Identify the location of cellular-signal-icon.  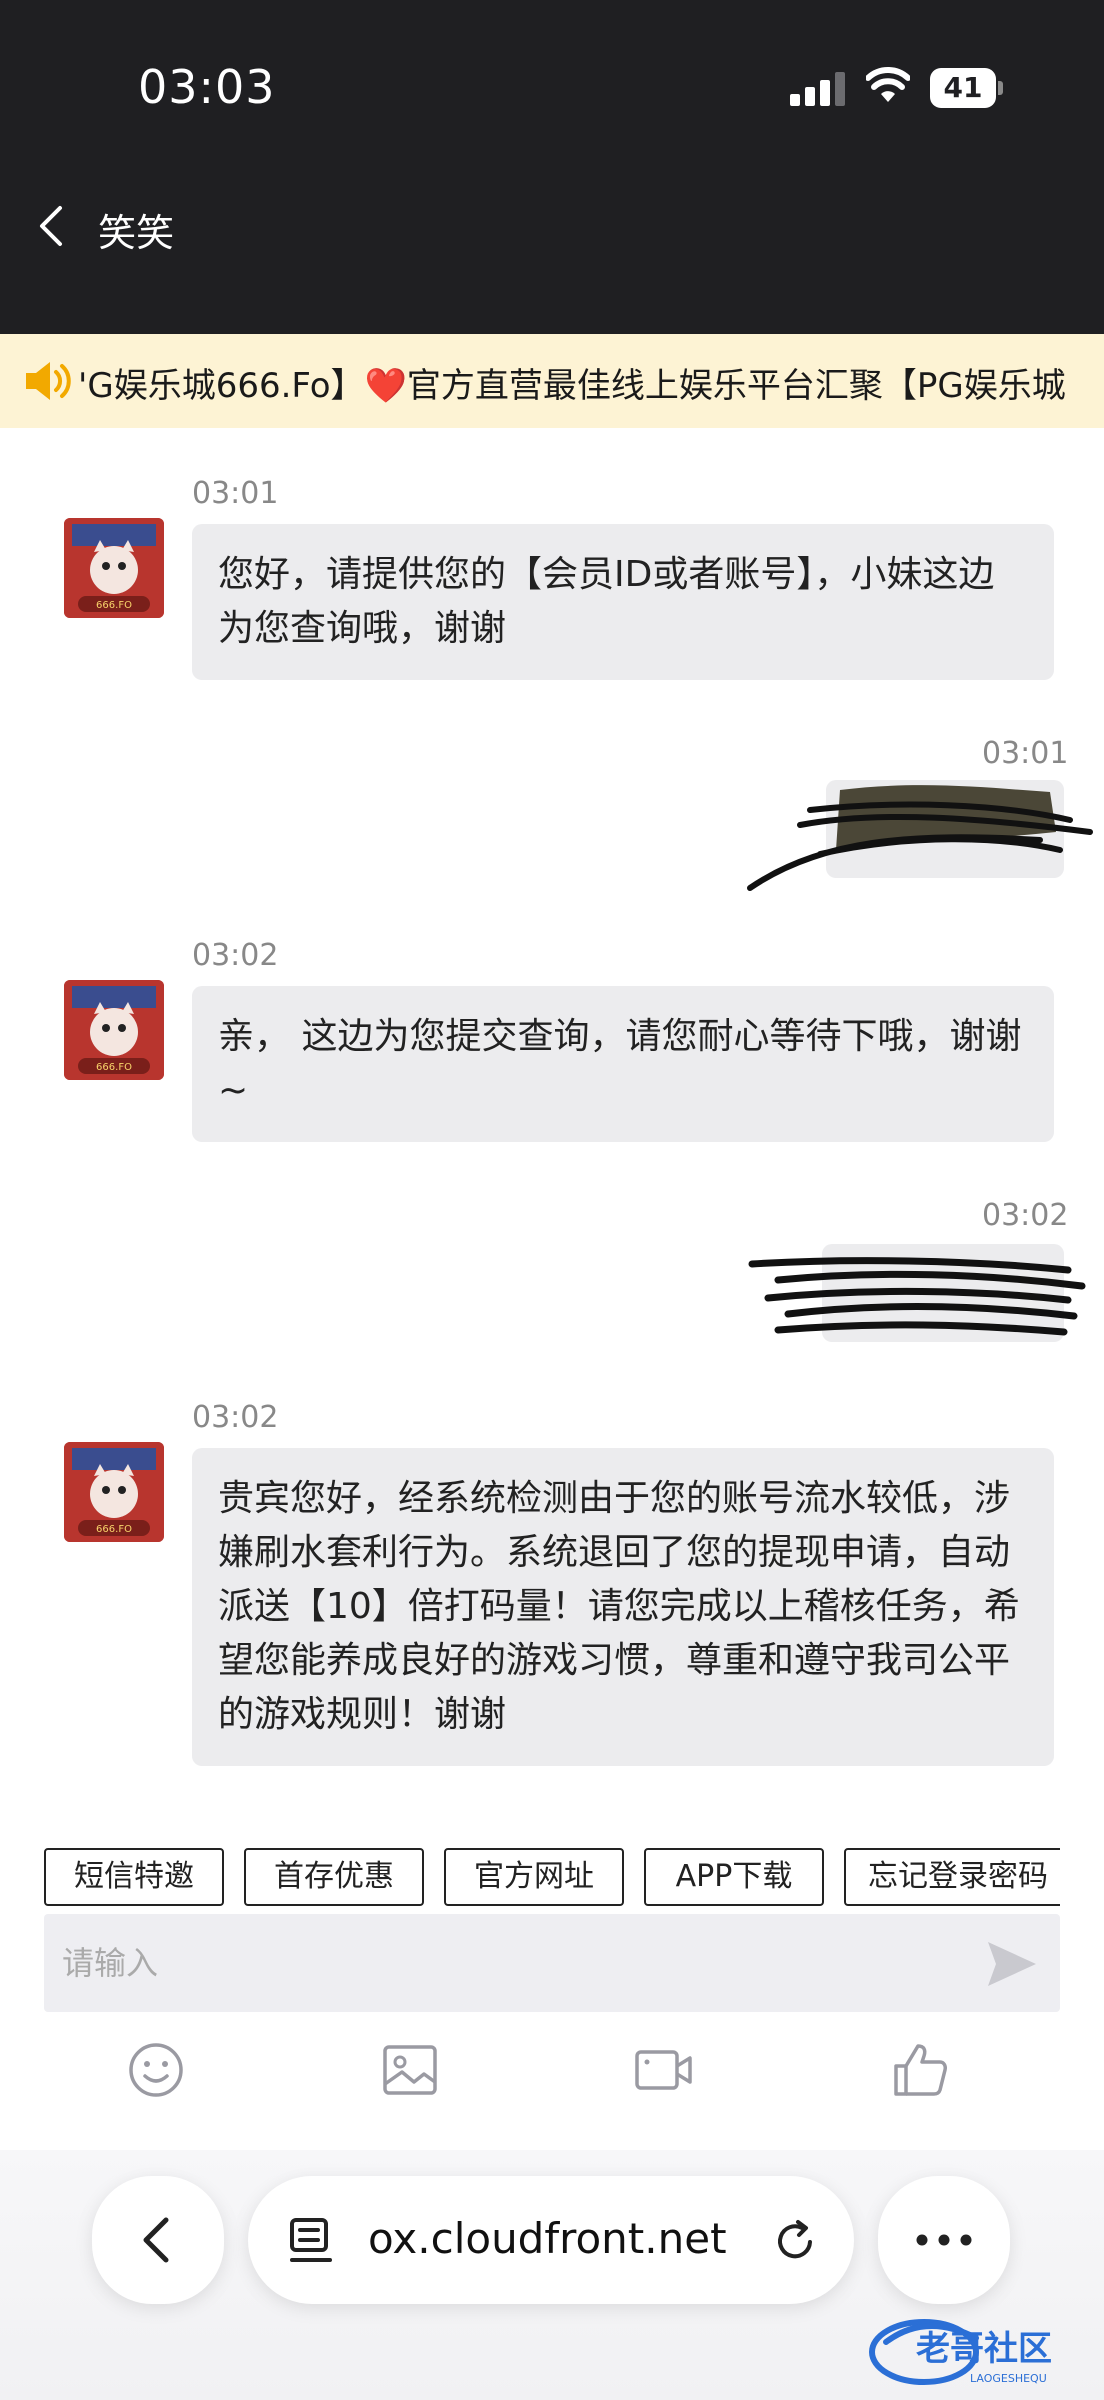
(818, 89).